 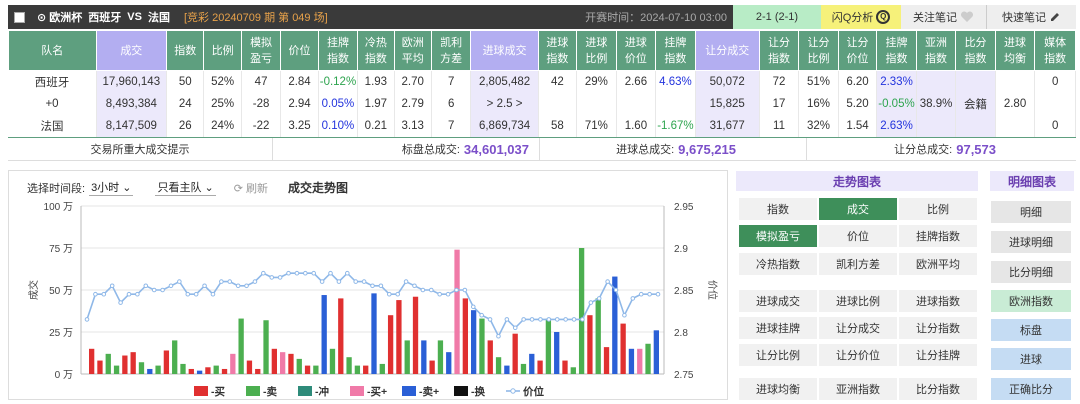 I want to click on trend-chart-button: 让分价位, so click(x=858, y=355).